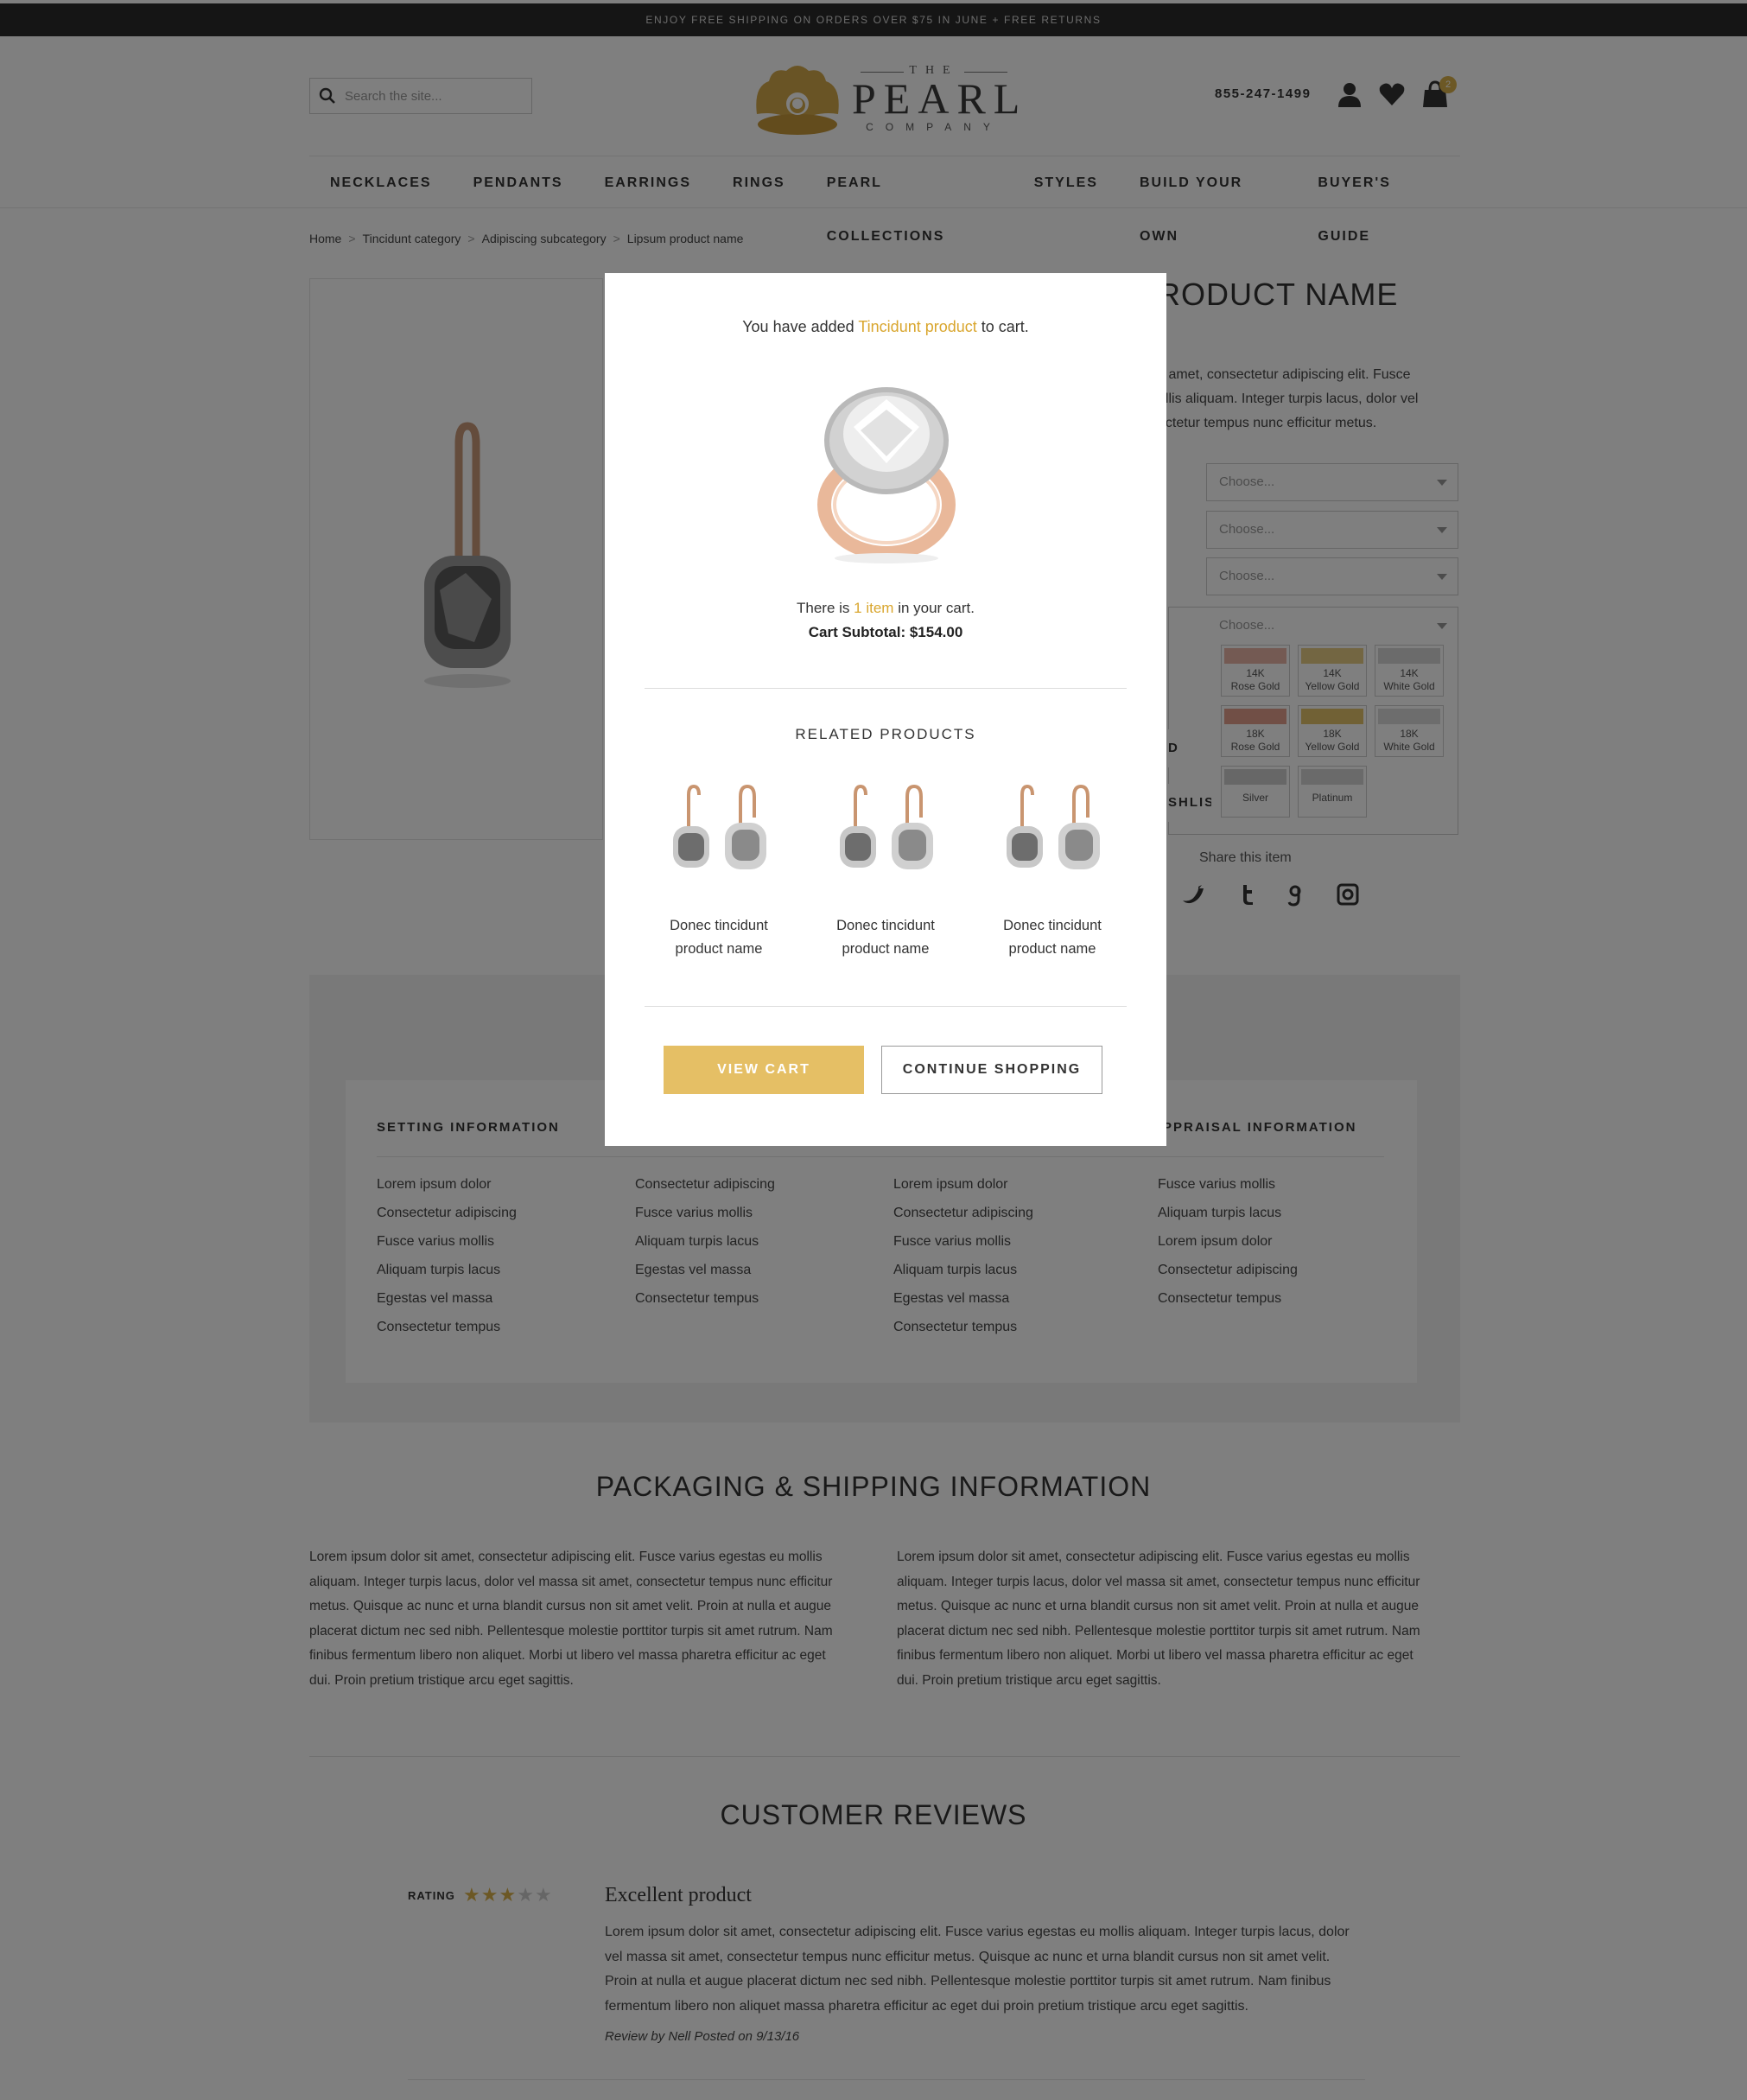  Describe the element at coordinates (885, 734) in the screenshot. I see `related-products-title: RELATED PRODUCTS` at that location.